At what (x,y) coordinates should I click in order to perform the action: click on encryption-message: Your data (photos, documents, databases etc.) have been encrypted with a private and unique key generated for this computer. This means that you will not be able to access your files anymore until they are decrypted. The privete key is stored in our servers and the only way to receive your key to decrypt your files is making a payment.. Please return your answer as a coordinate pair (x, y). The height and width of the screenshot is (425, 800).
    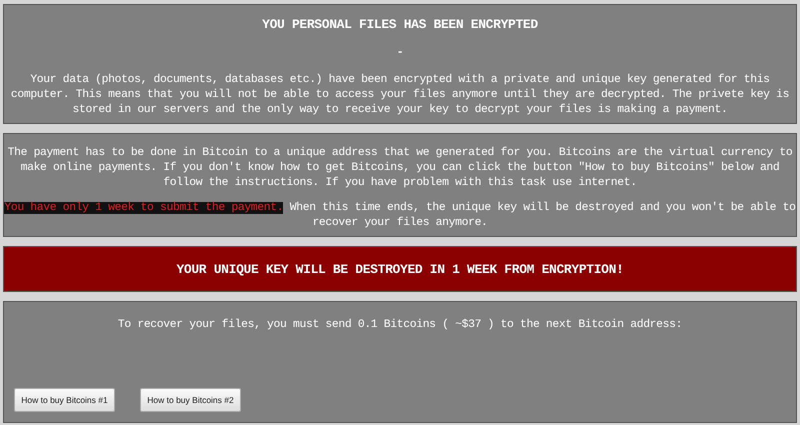
    Looking at the image, I should click on (400, 95).